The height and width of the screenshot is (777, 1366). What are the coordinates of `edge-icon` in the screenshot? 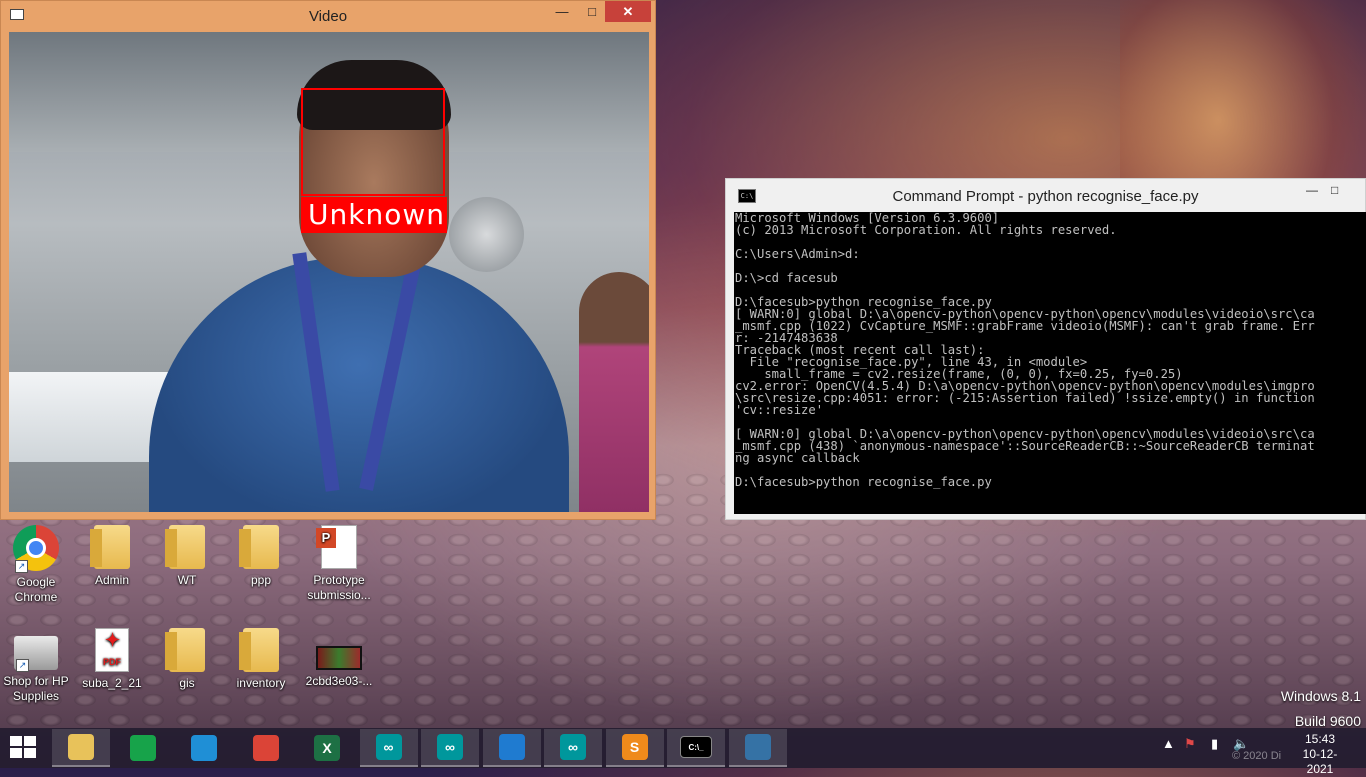 It's located at (204, 748).